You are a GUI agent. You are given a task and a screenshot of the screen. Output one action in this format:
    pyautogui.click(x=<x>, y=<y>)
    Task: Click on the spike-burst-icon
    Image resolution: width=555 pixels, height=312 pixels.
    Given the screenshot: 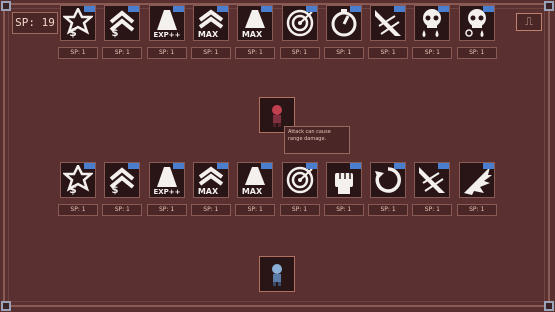 What is the action you would take?
    pyautogui.click(x=477, y=181)
    